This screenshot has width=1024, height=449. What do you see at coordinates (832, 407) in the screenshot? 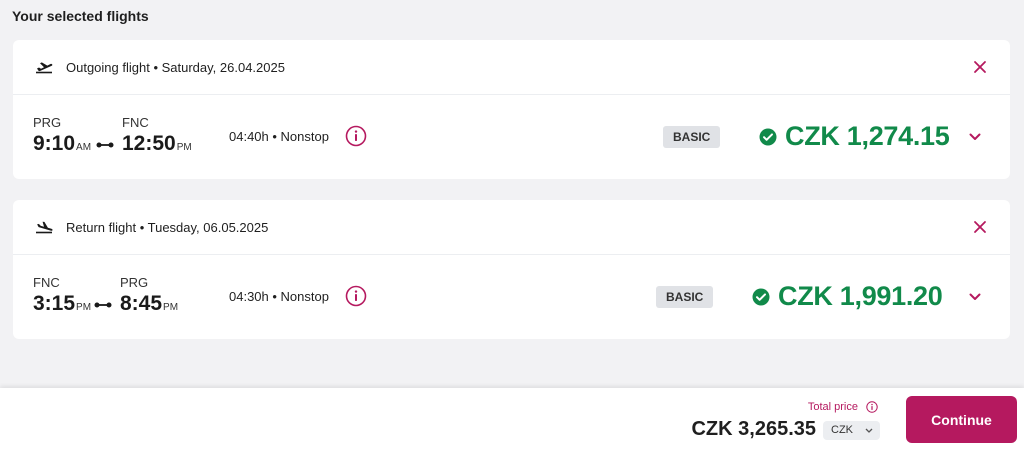
I see `total-price-label: Total price` at bounding box center [832, 407].